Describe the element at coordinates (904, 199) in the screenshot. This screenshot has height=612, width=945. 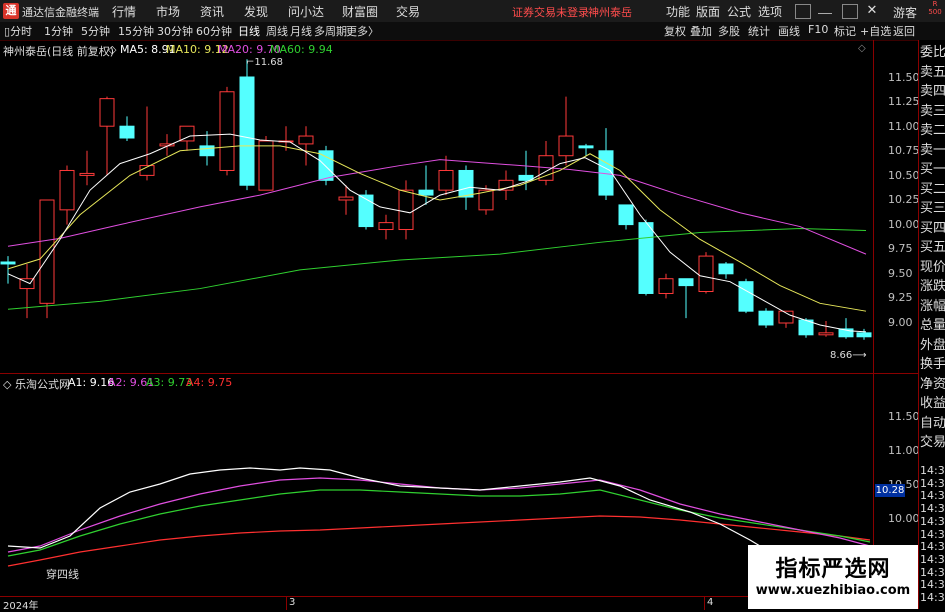
I see `y-tick: 10.25` at that location.